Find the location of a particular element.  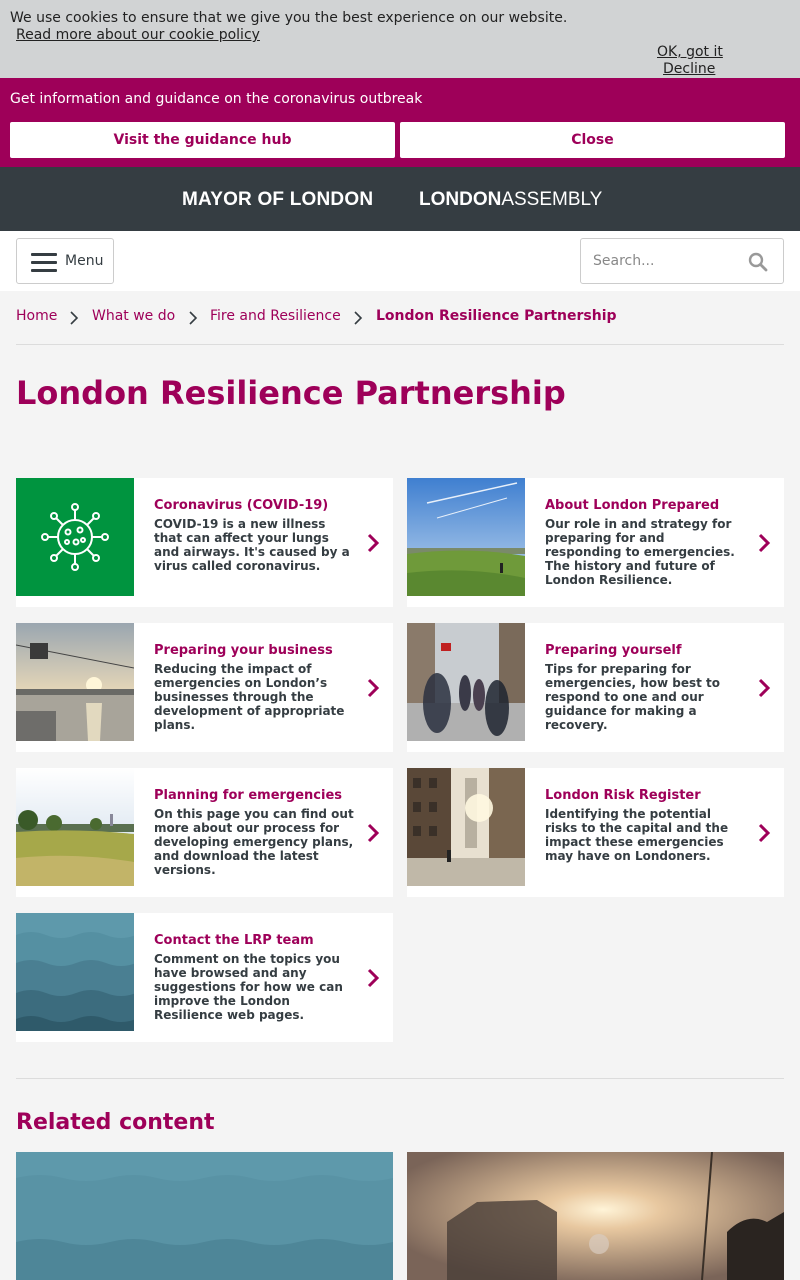

card-title: Preparing yourself is located at coordinates (613, 650).